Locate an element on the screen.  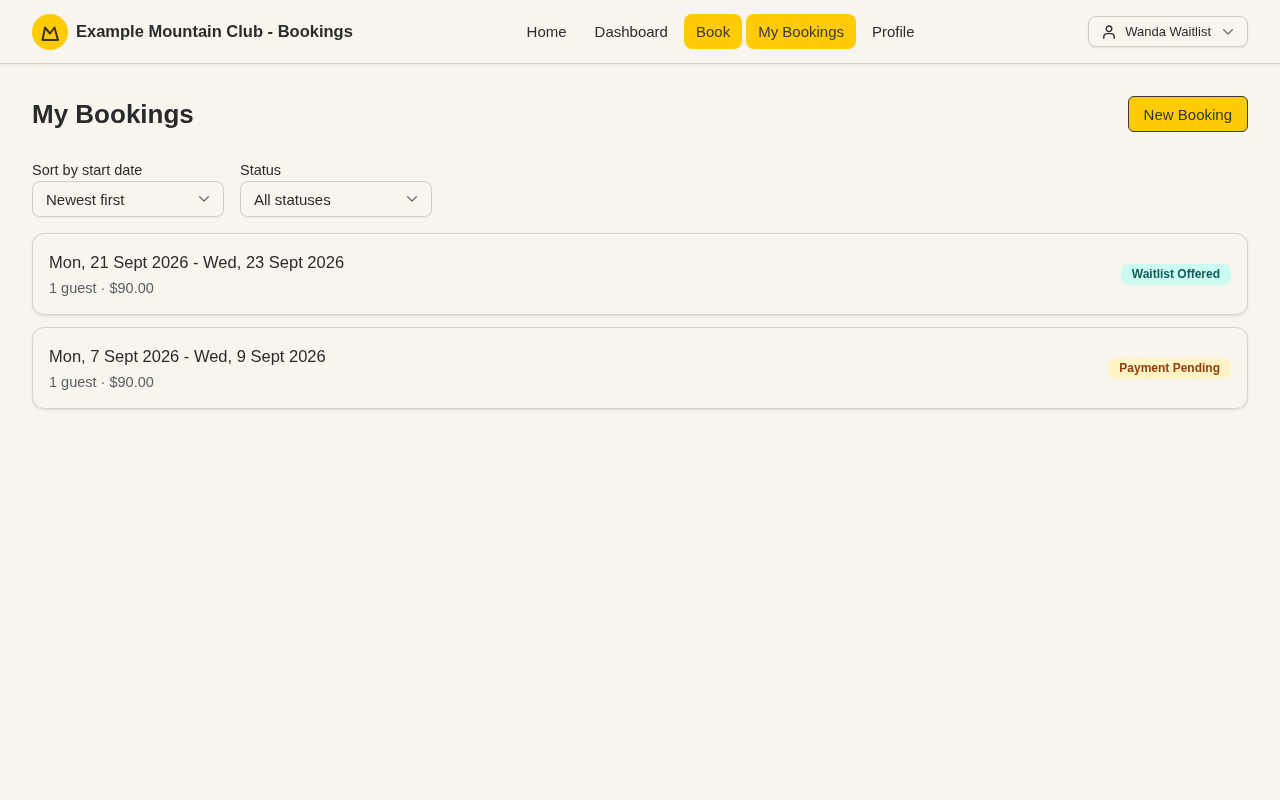
booking-card: Mon, 7 Sept 2026 - Wed, 9 Sept 2026 1 guest · $90.00 Payment Pending is located at coordinates (640, 368).